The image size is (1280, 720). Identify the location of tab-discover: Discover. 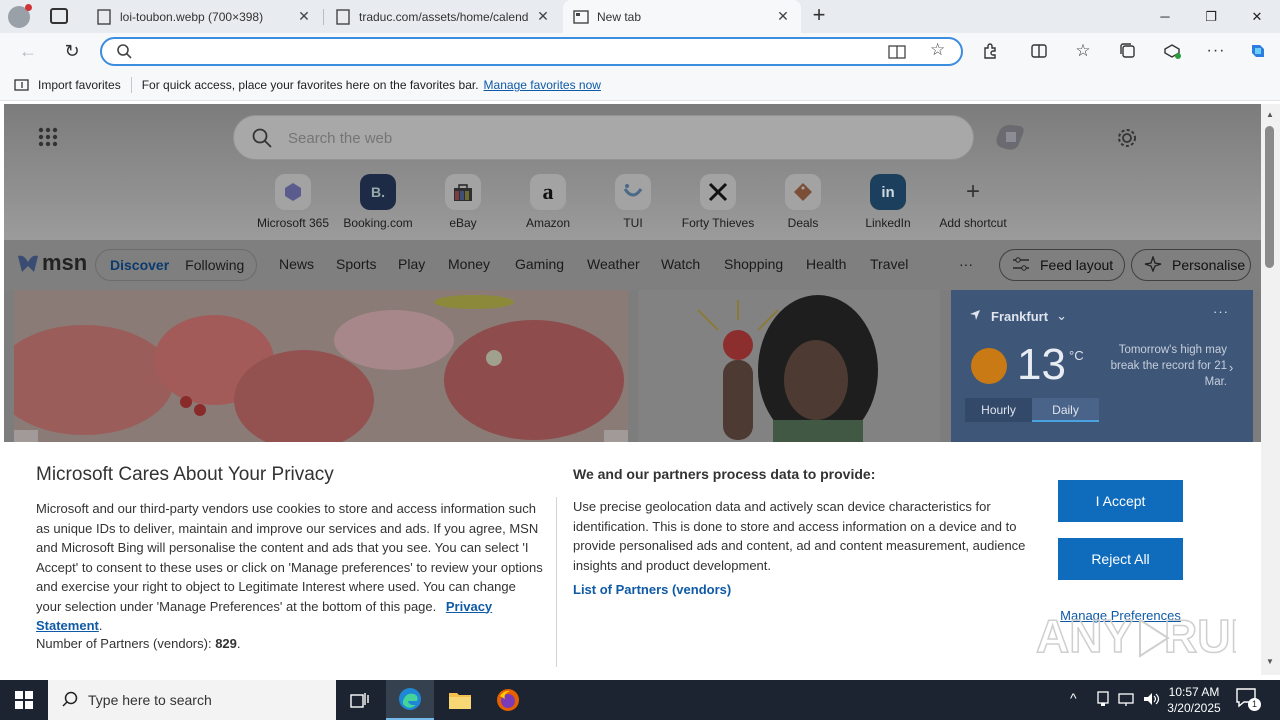
(139, 265).